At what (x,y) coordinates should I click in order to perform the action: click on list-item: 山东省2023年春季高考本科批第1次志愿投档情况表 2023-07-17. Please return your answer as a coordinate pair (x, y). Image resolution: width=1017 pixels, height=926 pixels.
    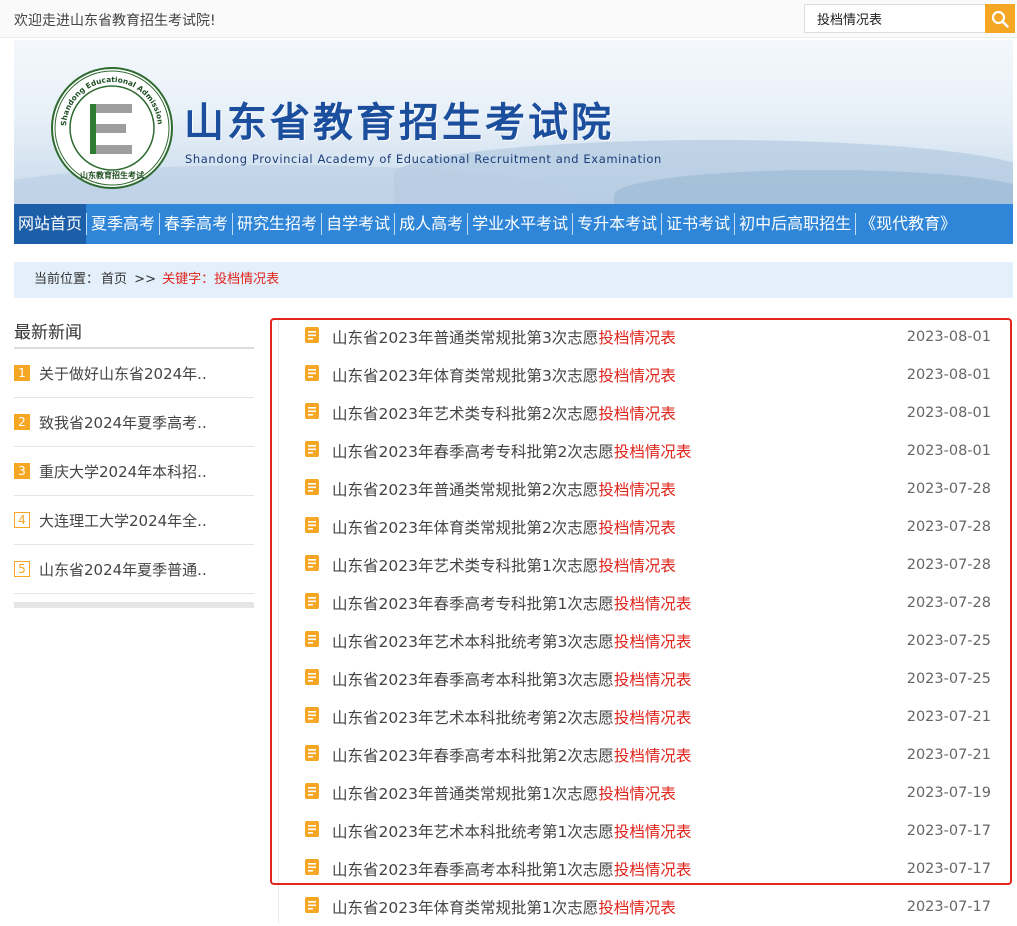
    Looking at the image, I should click on (647, 869).